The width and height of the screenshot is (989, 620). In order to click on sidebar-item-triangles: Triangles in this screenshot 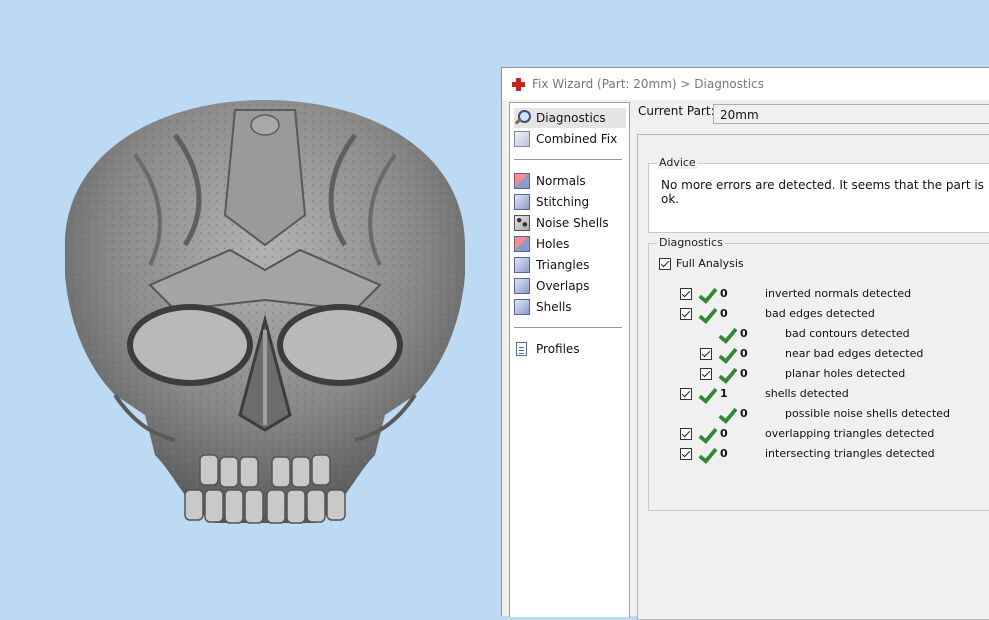, I will do `click(553, 265)`.